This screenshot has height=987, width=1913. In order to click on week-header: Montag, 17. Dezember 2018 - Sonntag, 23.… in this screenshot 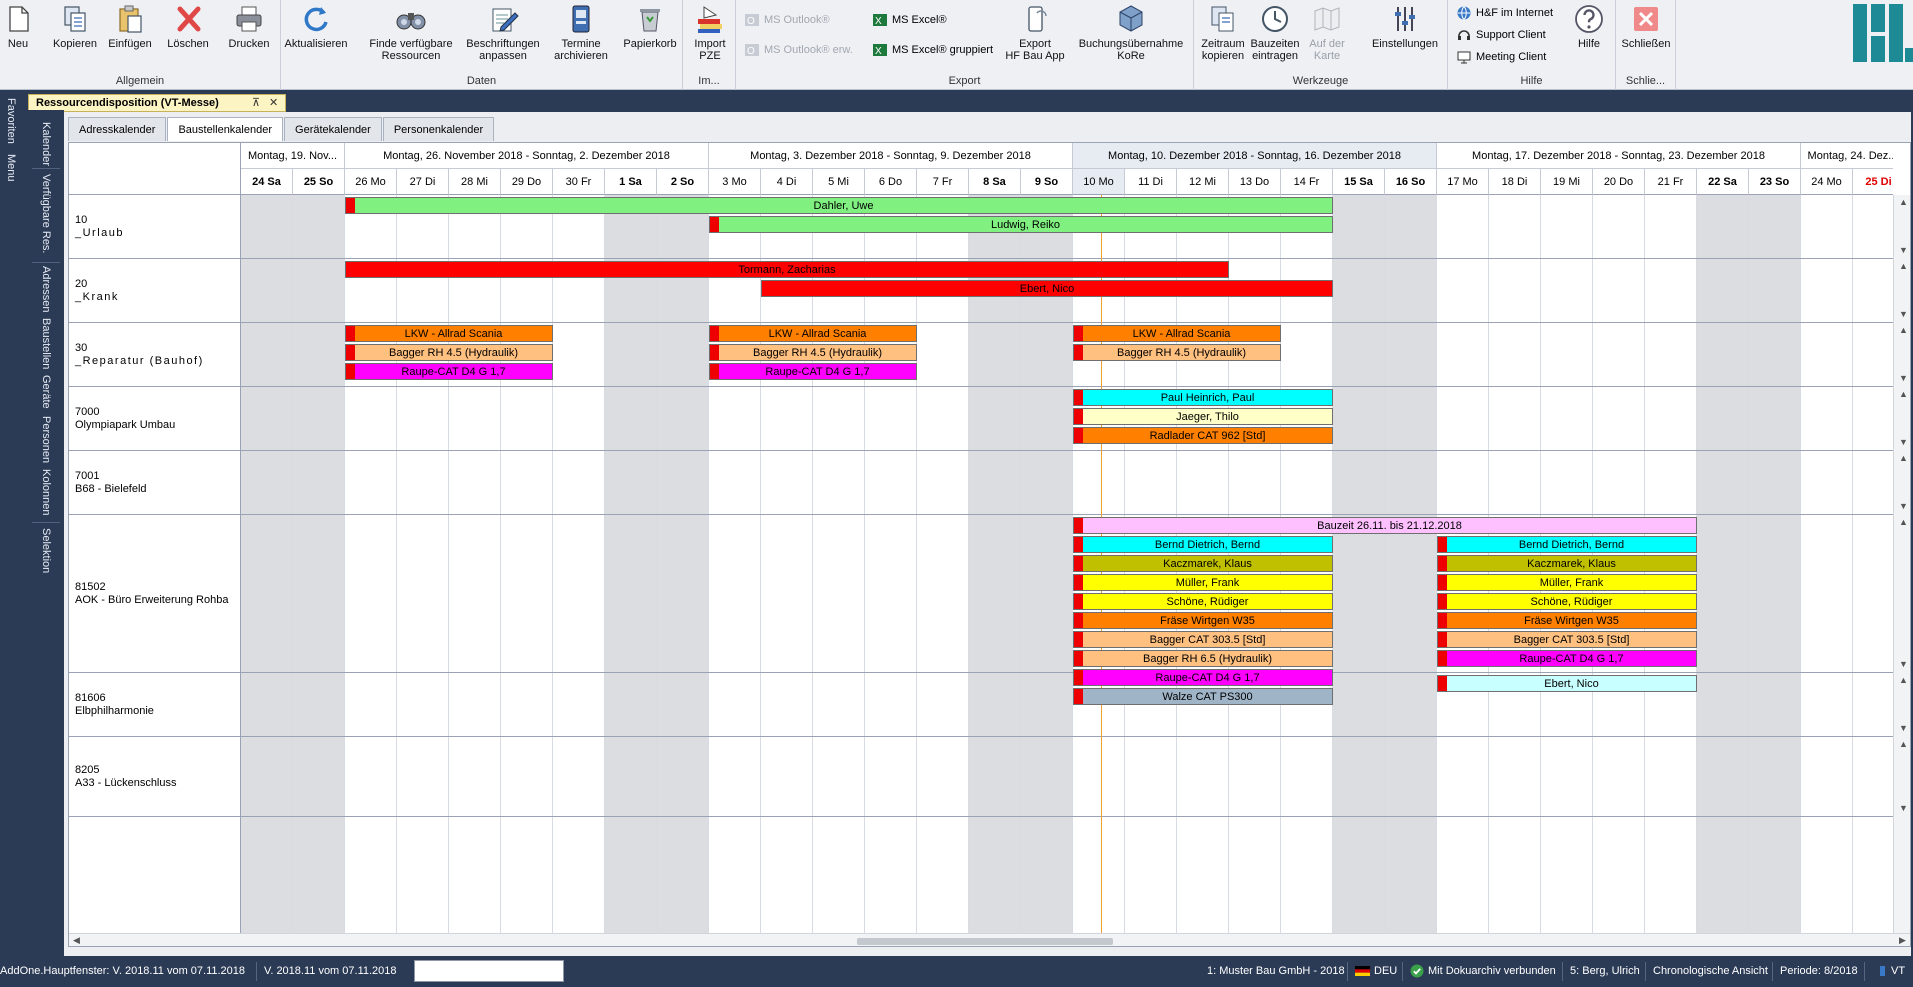, I will do `click(1619, 156)`.